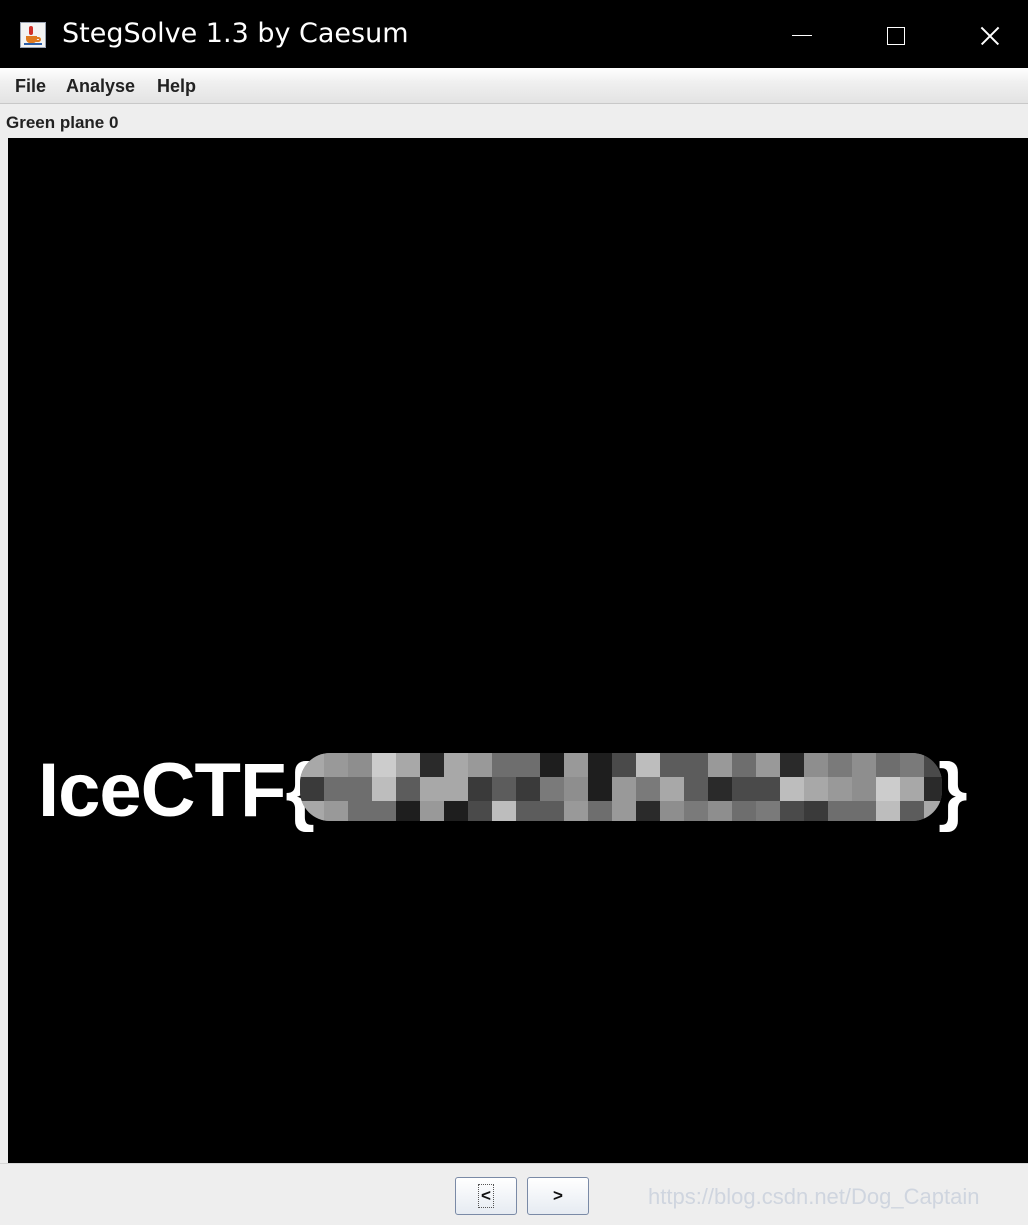 Image resolution: width=1028 pixels, height=1225 pixels. I want to click on bottom-bar: < > https://blog.csdn.net/Dog_Captain, so click(514, 1194).